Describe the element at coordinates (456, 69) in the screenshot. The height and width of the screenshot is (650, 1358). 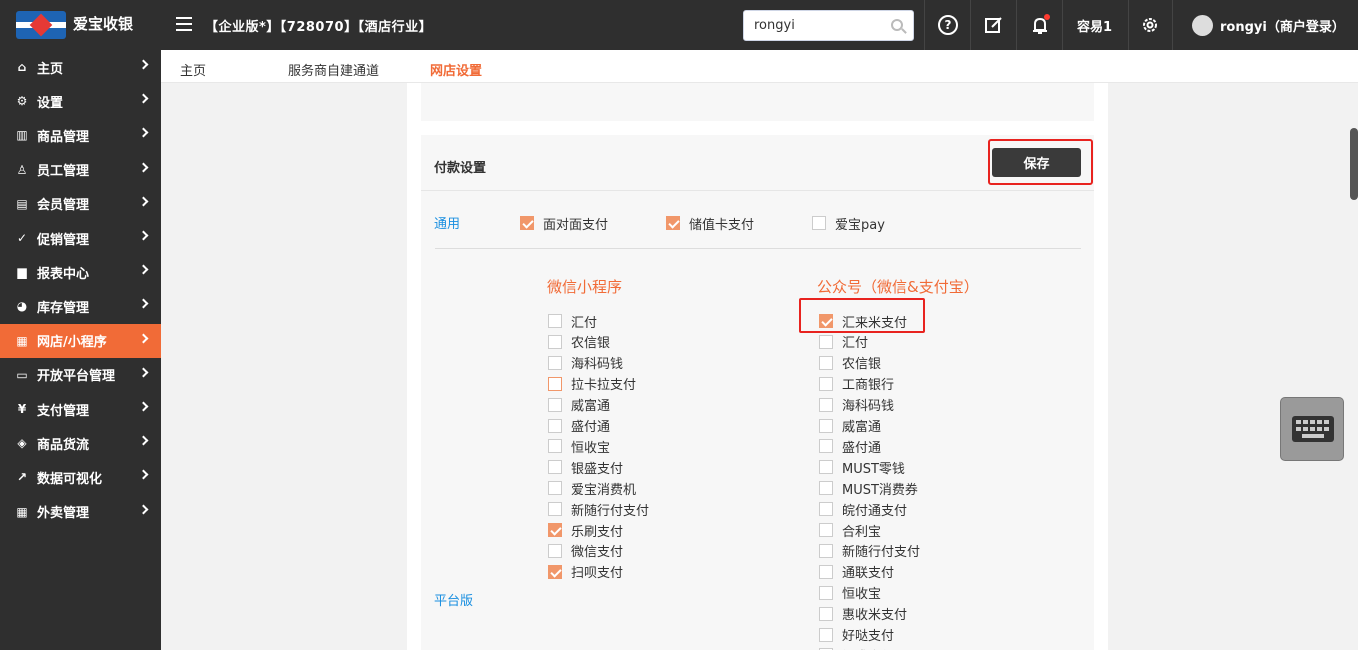
I see `tab-store-settings: 网店设置` at that location.